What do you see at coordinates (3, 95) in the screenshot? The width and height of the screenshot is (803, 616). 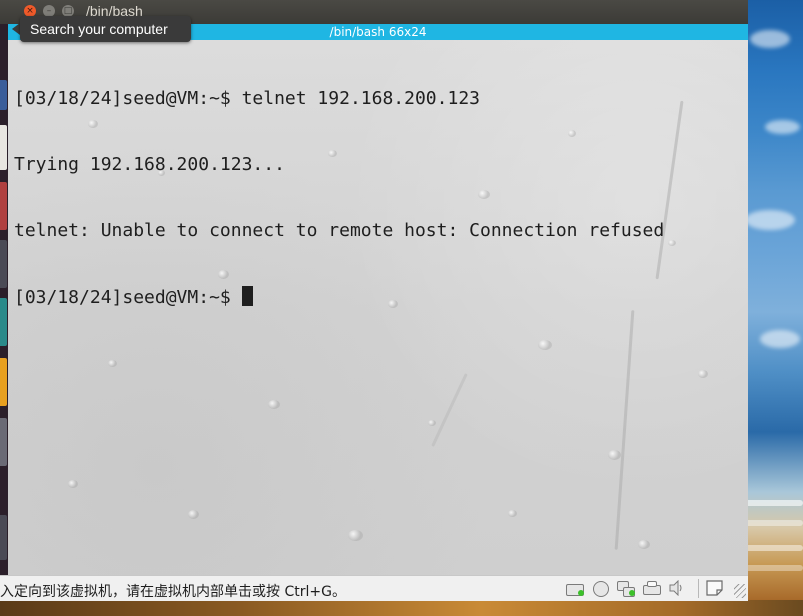 I see `launcher-item-files` at bounding box center [3, 95].